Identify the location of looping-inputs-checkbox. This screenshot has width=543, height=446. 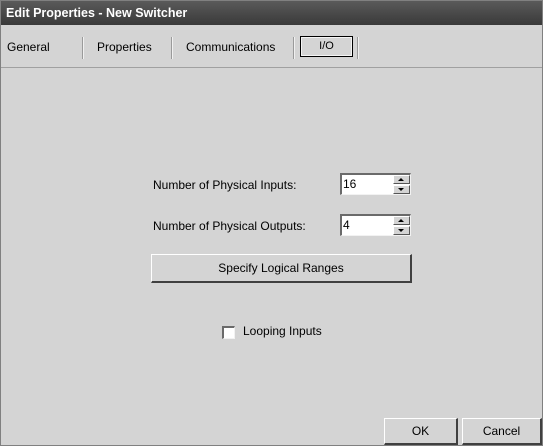
(228, 332).